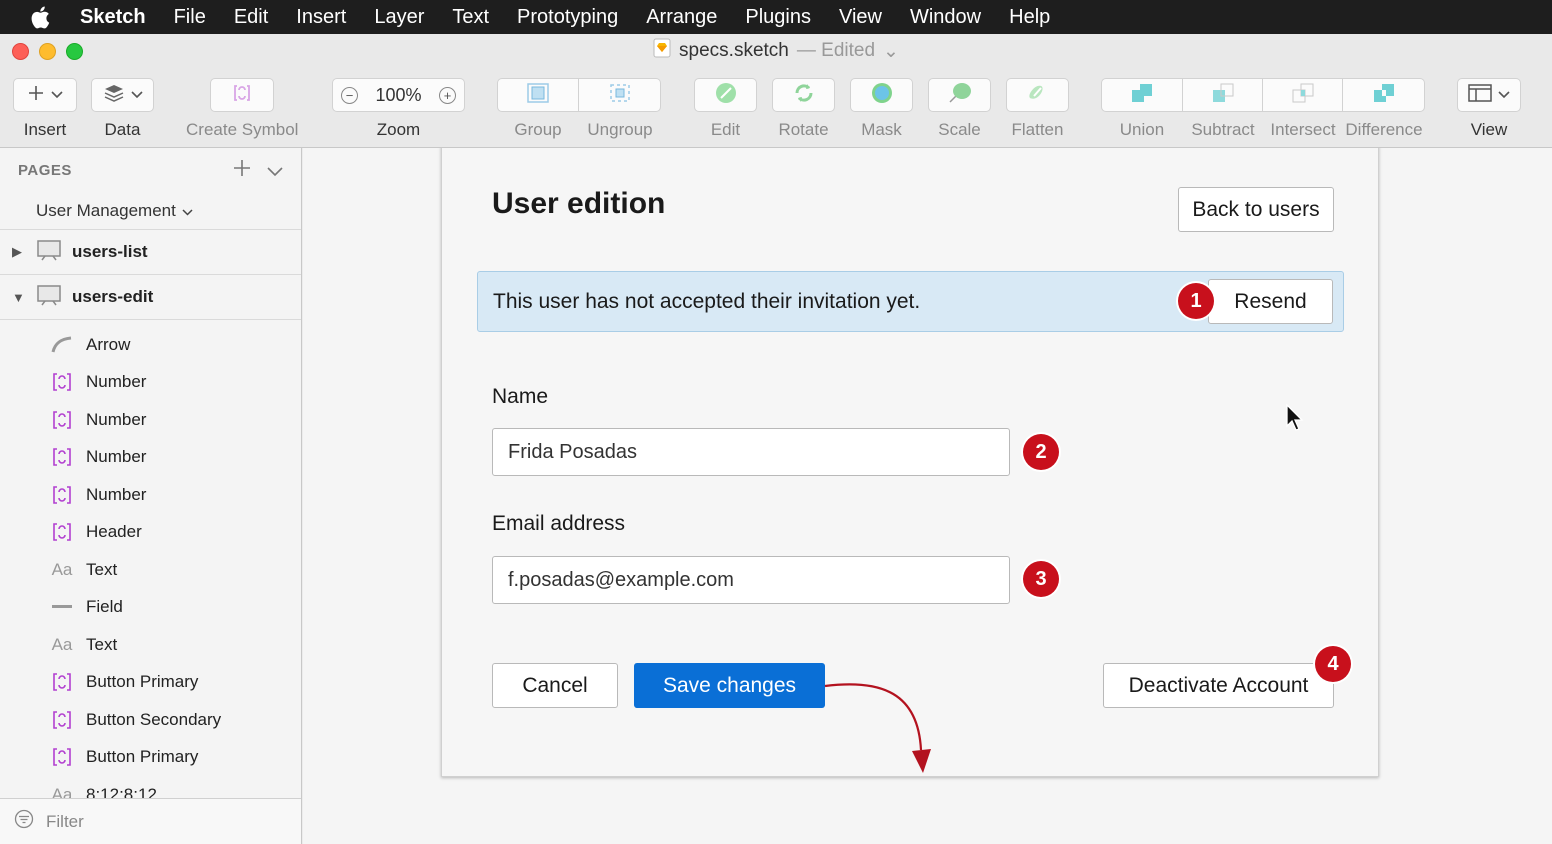 The width and height of the screenshot is (1552, 844). I want to click on menu-edit: Edit, so click(251, 17).